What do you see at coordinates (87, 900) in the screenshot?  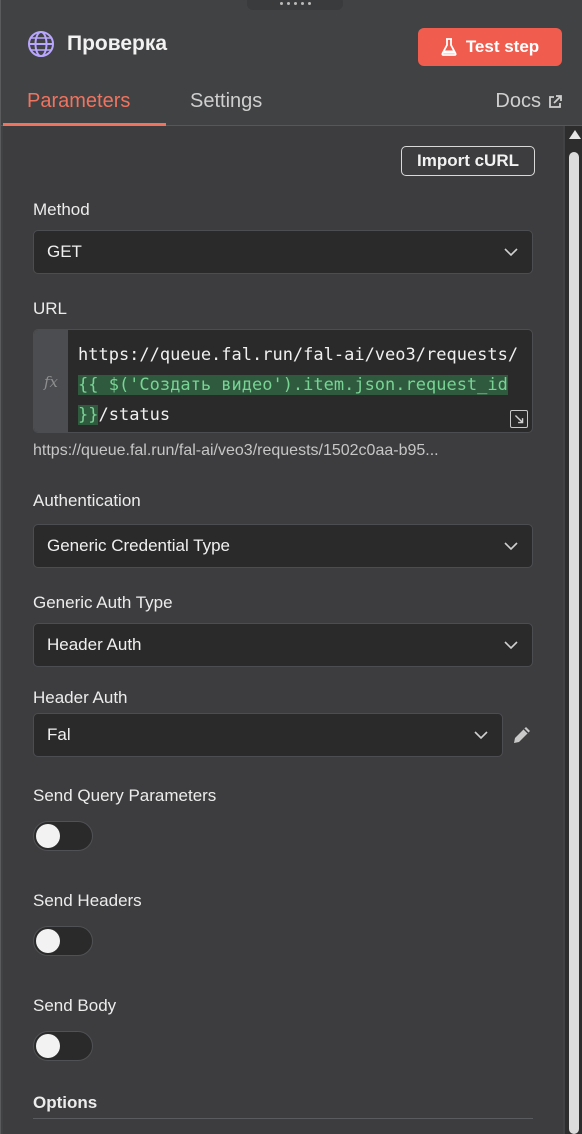 I see `send-headers-label: Send Headers` at bounding box center [87, 900].